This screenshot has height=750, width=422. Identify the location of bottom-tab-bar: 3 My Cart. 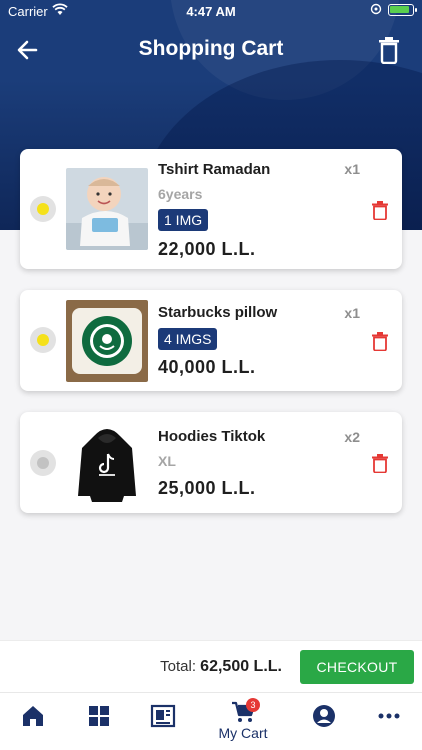
(211, 721).